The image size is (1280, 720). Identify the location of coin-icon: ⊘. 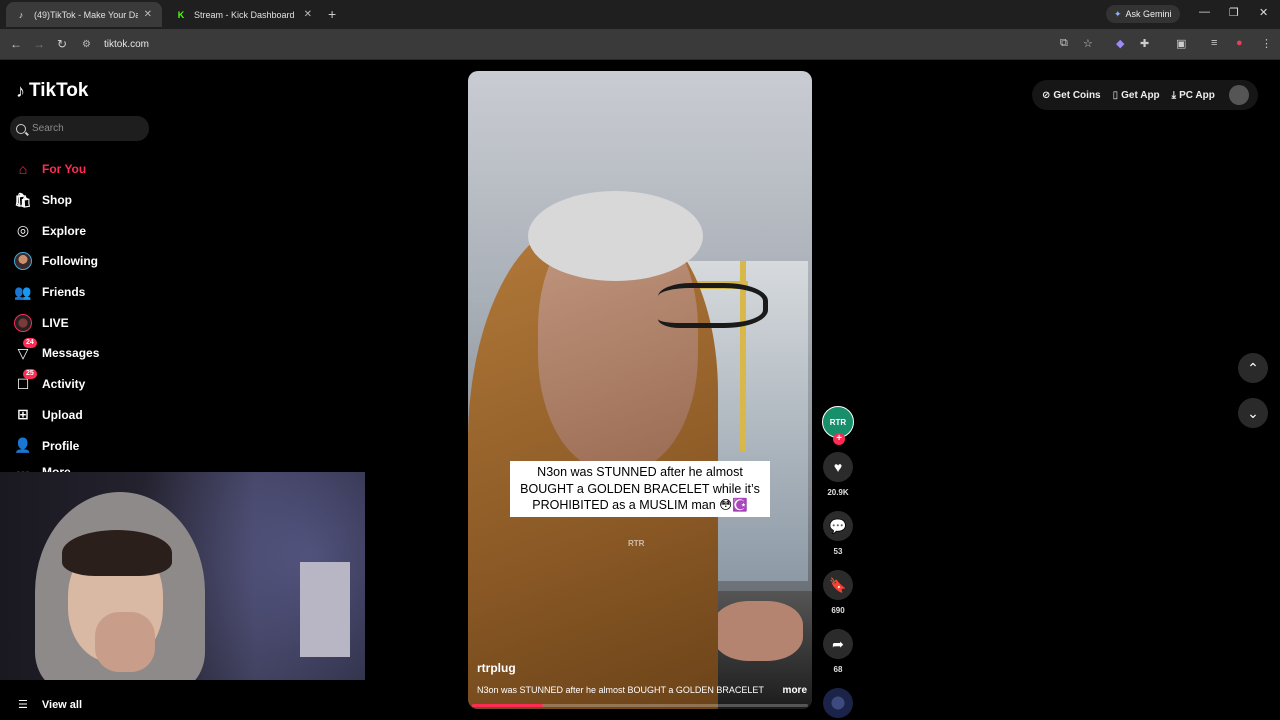
(1046, 95).